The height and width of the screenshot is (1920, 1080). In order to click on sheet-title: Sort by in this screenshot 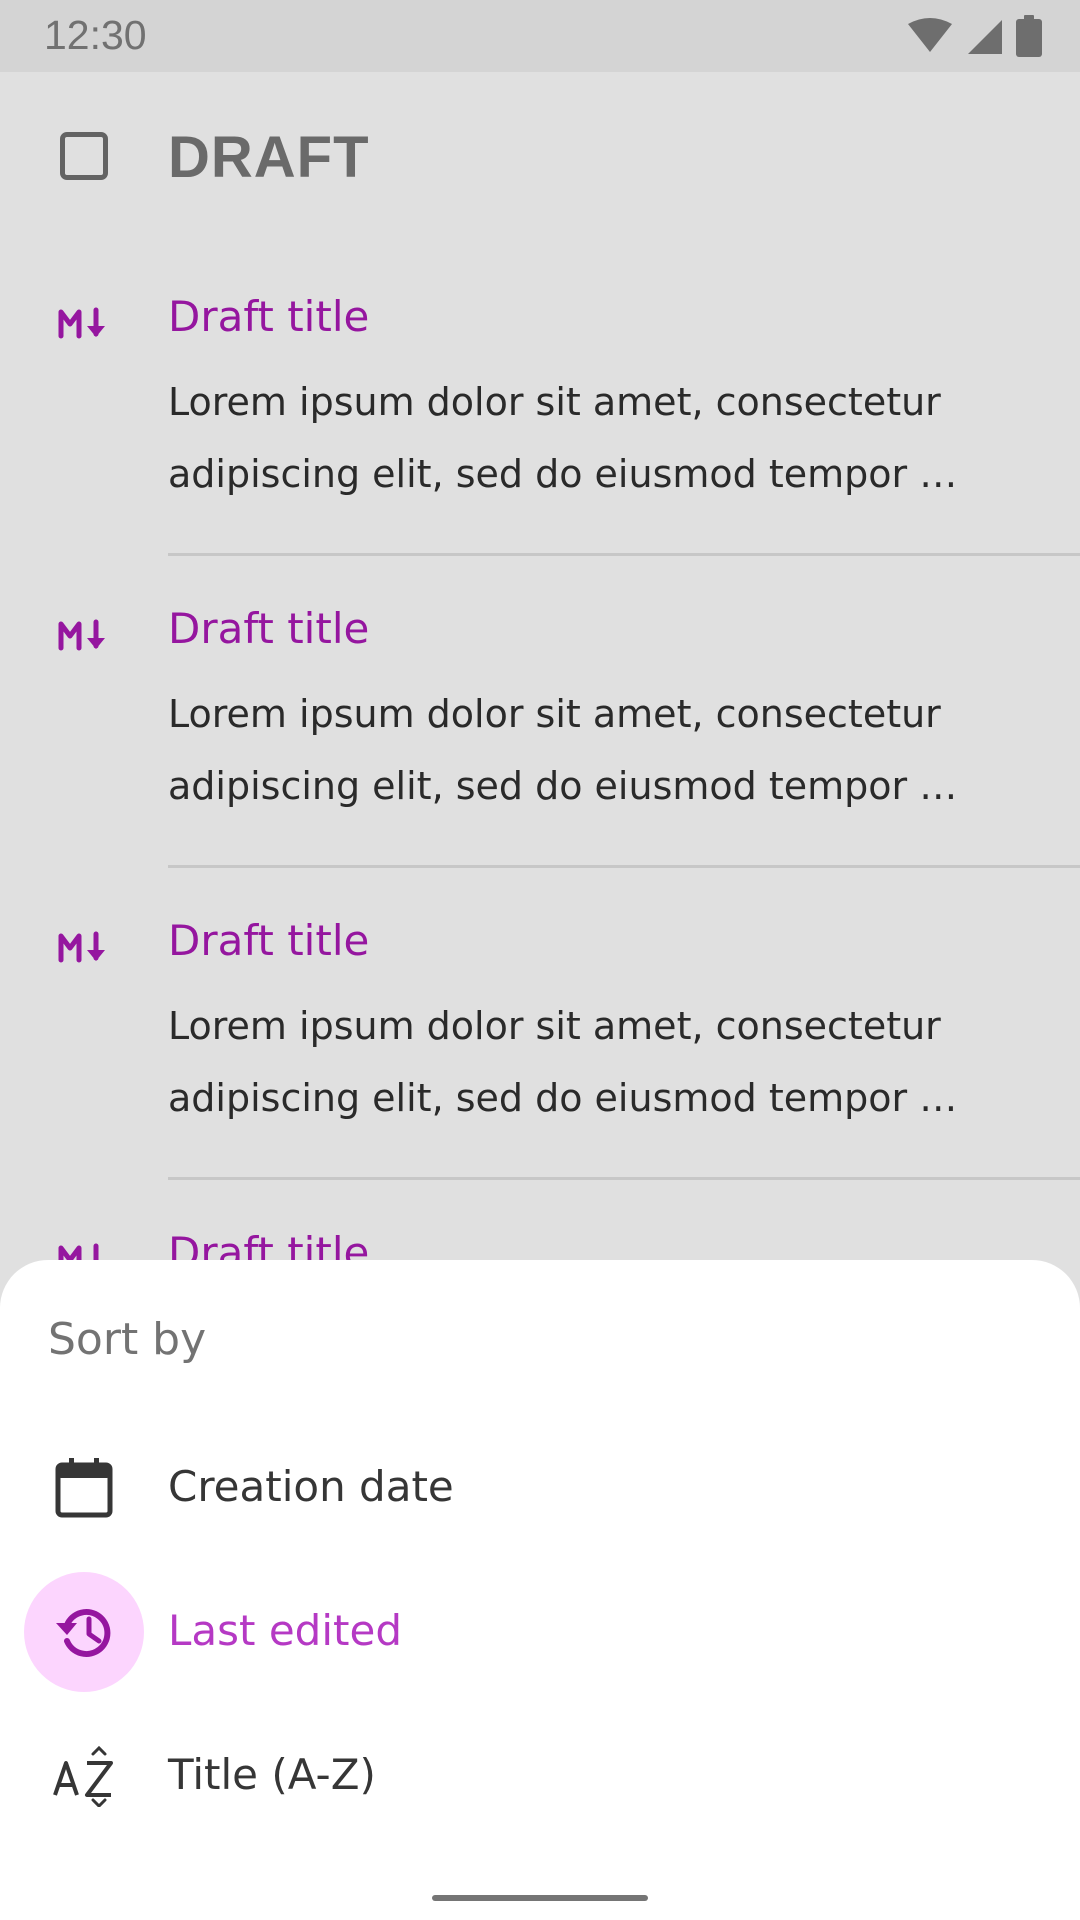, I will do `click(127, 1339)`.